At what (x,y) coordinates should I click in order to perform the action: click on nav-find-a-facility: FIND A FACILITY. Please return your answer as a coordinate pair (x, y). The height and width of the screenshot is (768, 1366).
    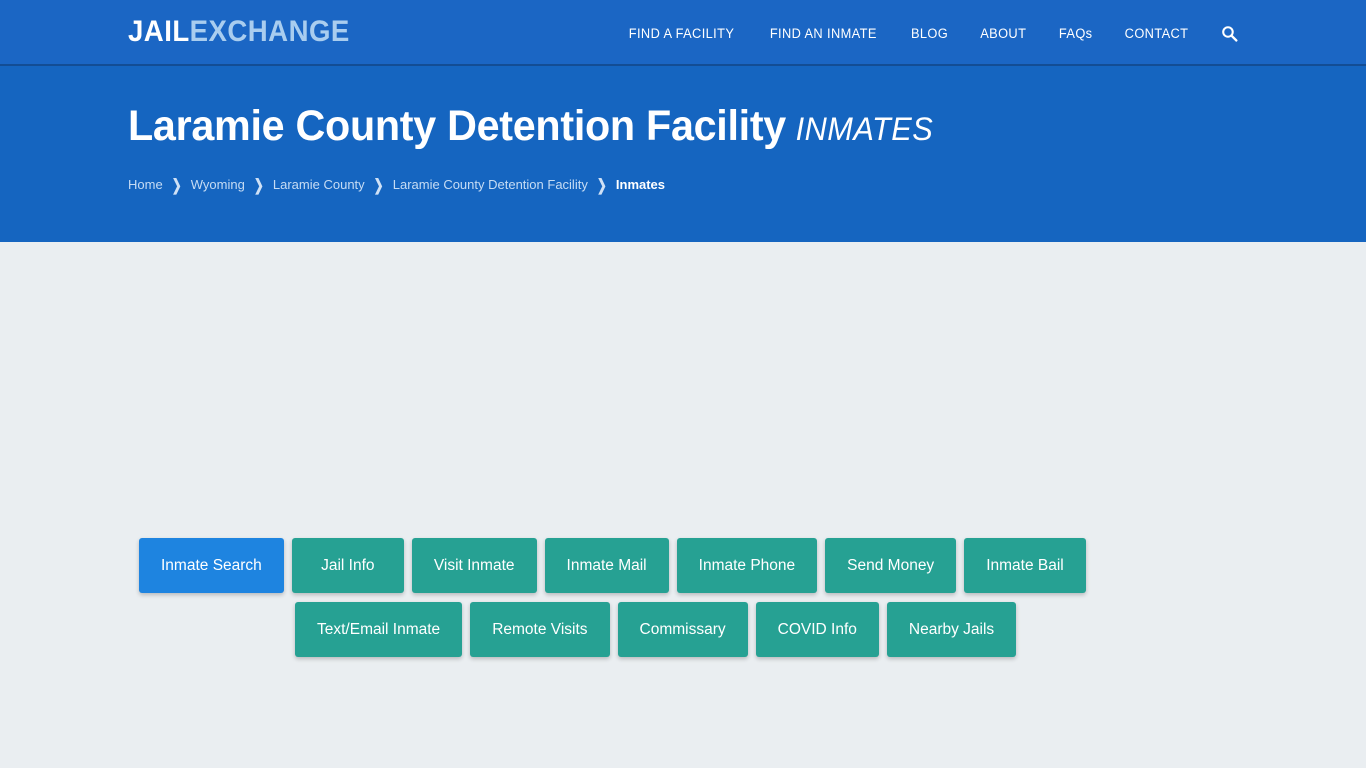
    Looking at the image, I should click on (682, 33).